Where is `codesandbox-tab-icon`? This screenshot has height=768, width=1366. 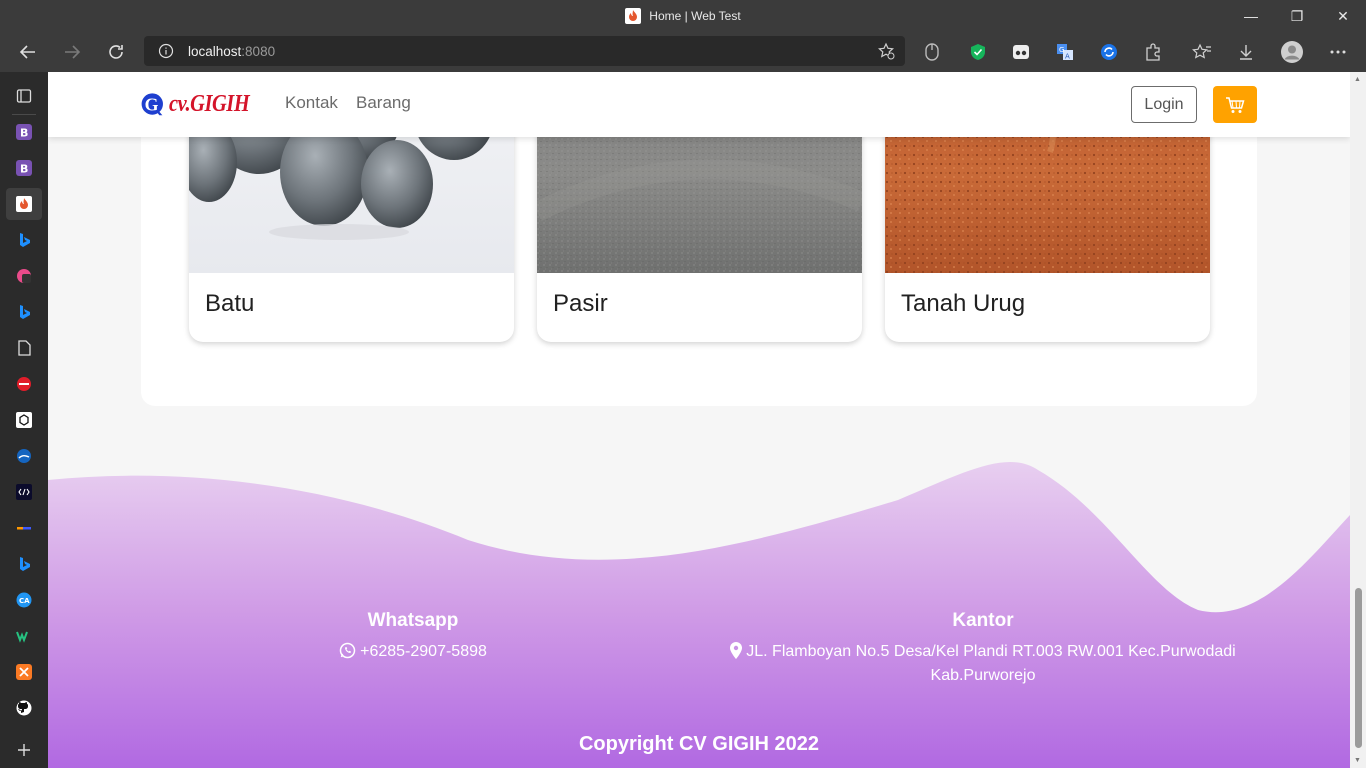
codesandbox-tab-icon is located at coordinates (24, 420).